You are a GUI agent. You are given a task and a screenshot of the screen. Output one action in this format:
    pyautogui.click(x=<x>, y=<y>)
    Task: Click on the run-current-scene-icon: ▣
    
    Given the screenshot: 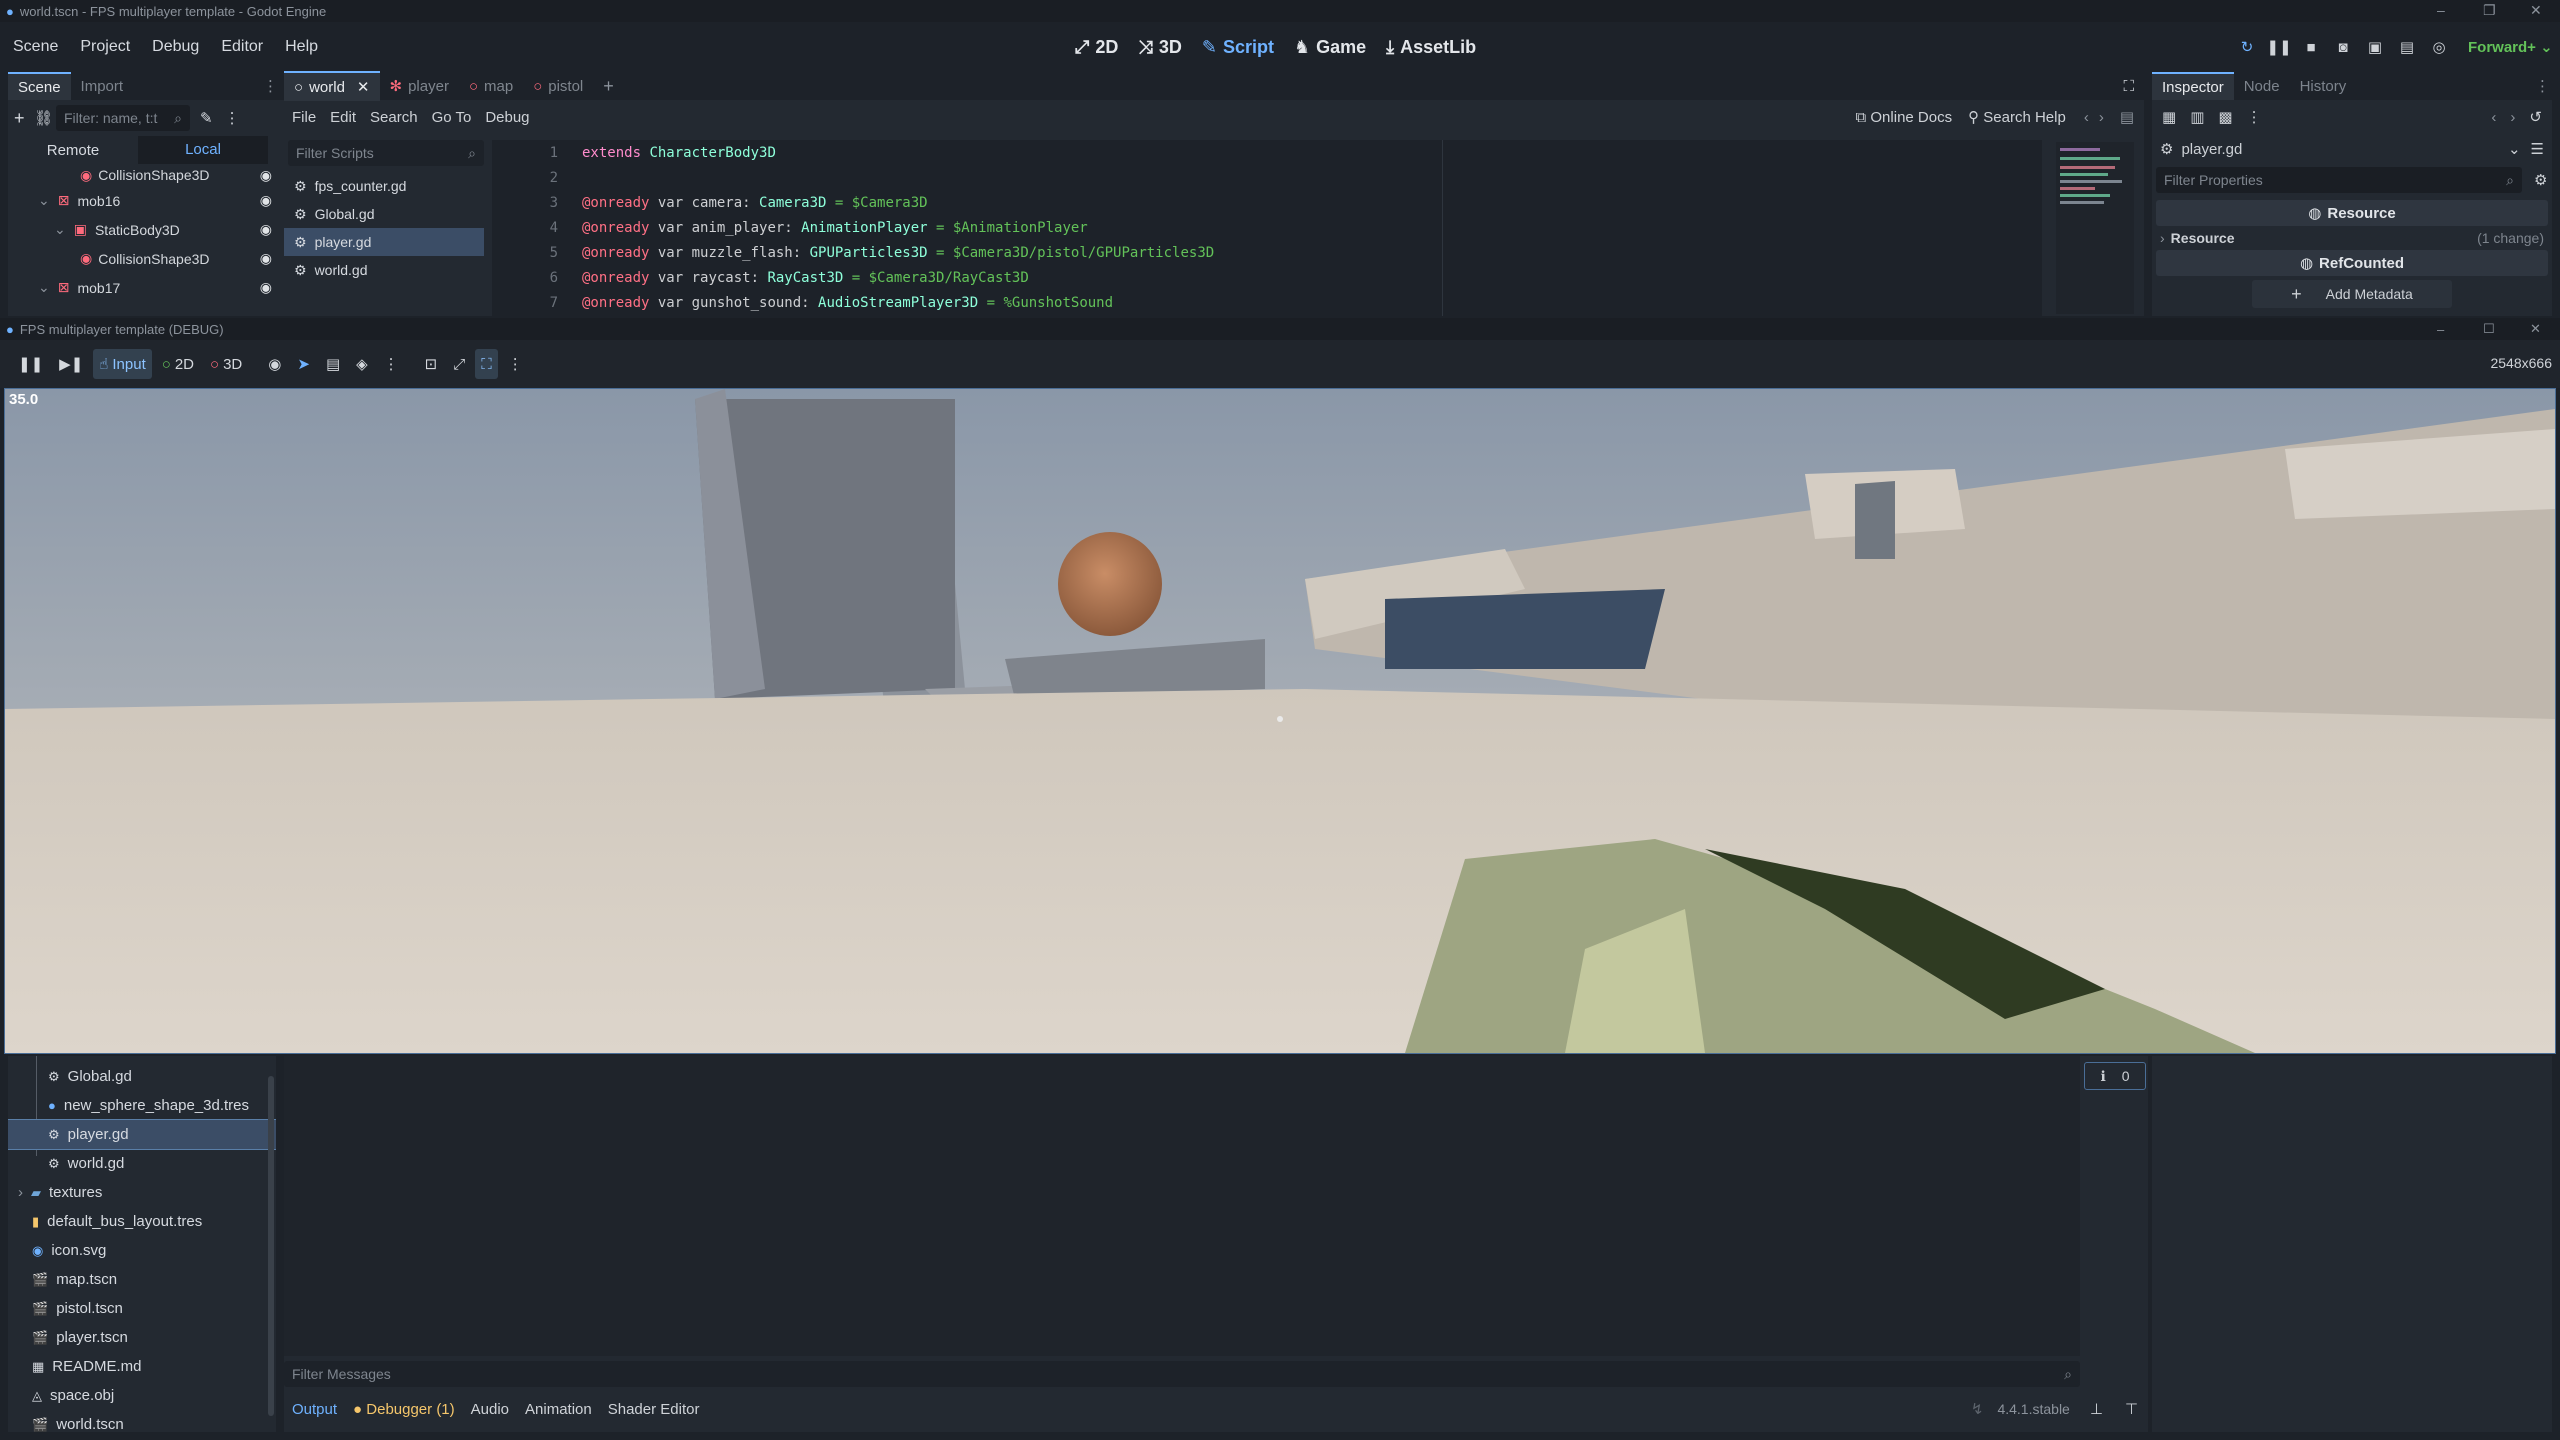 What is the action you would take?
    pyautogui.click(x=2375, y=47)
    